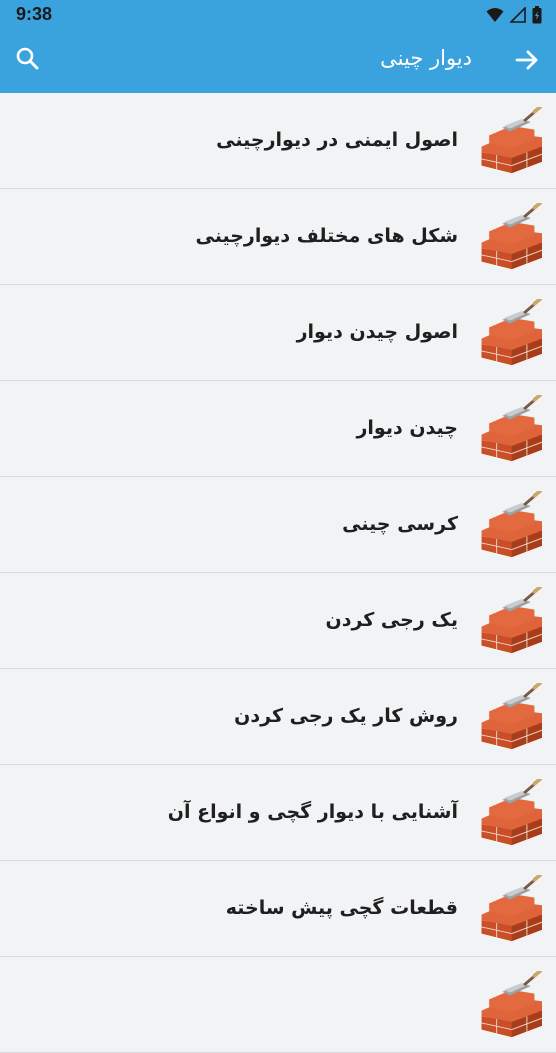 The image size is (556, 1053). I want to click on status-icons, so click(514, 15).